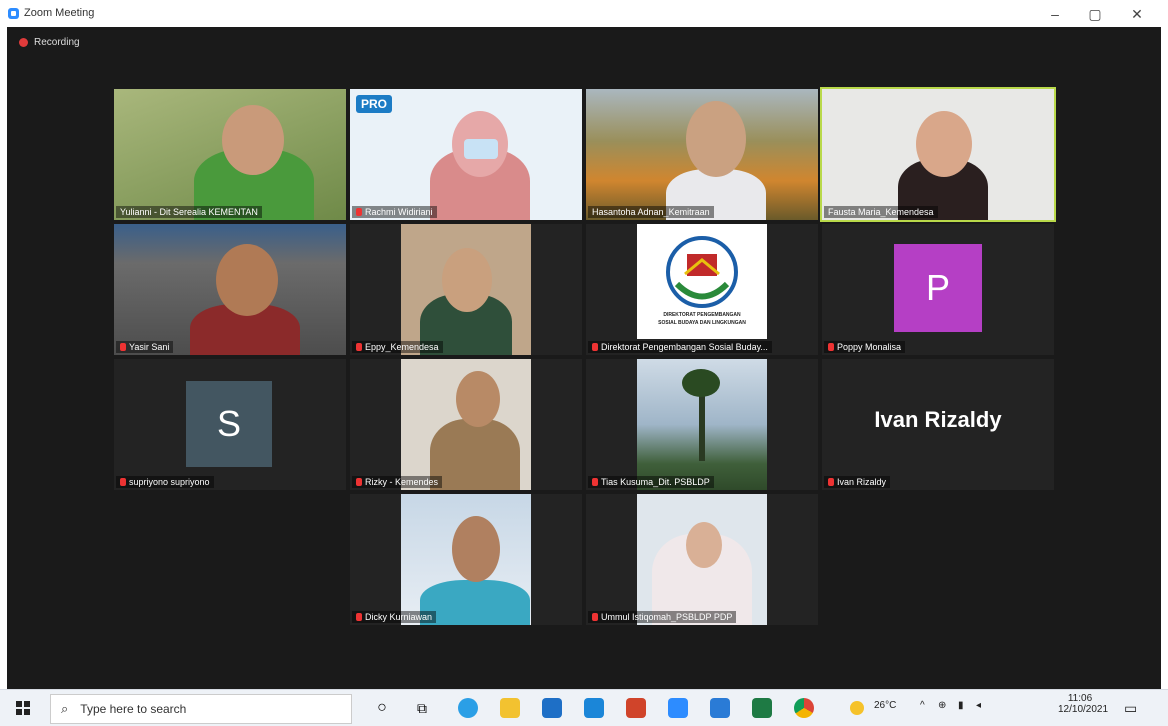 This screenshot has width=1168, height=726. I want to click on participant-tile: Ivan Rizaldy Ivan Rizaldy, so click(938, 424).